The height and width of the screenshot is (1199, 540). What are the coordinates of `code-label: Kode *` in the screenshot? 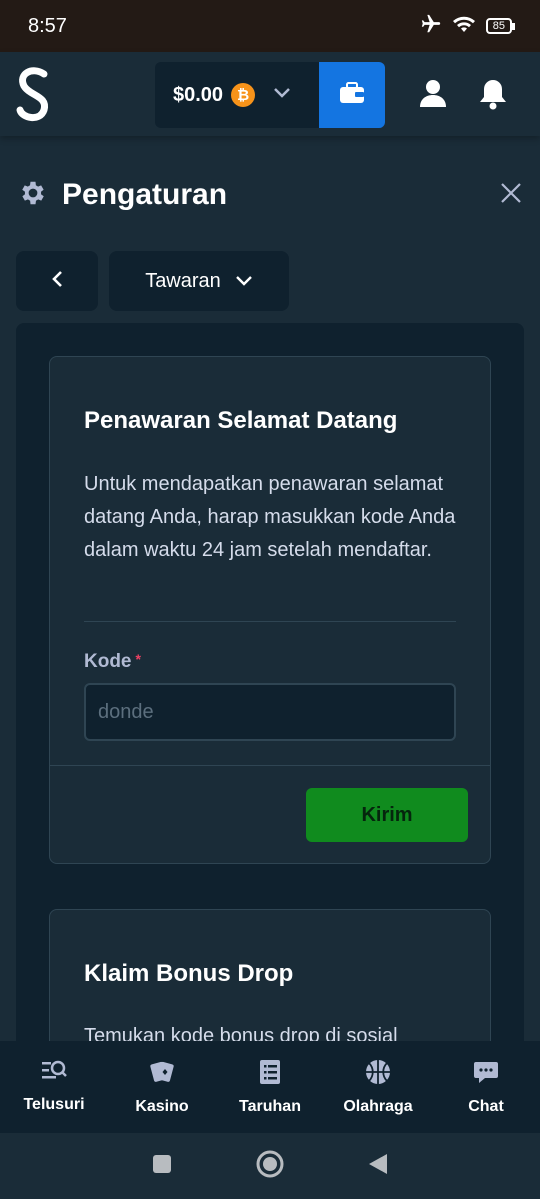 It's located at (112, 662).